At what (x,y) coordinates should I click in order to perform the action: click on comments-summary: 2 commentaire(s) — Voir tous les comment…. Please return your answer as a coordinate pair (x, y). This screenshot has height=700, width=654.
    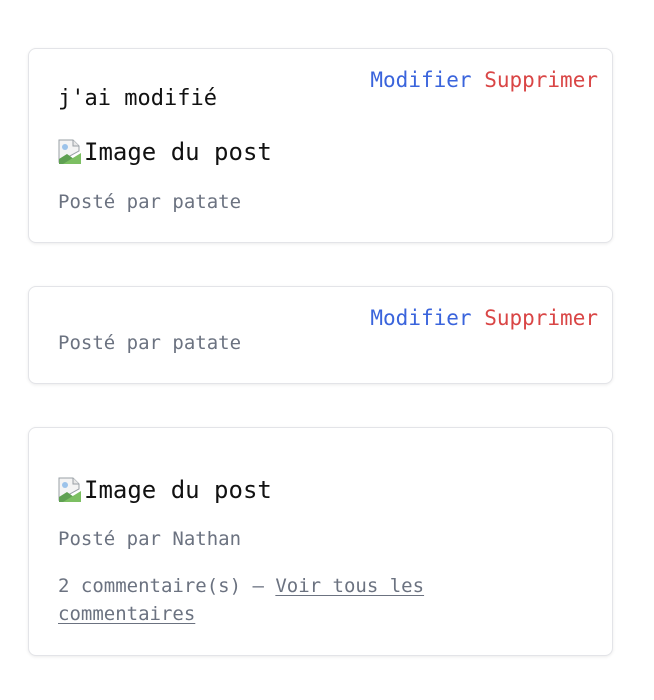
    Looking at the image, I should click on (273, 600).